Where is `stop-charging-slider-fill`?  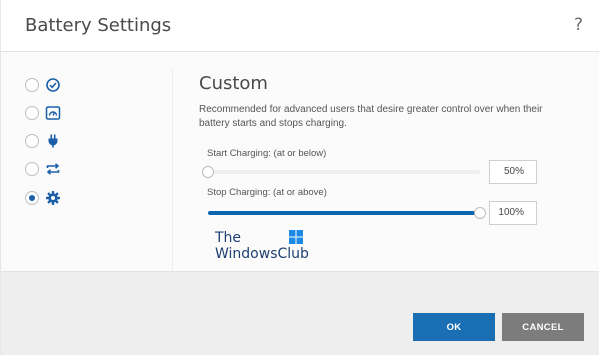
stop-charging-slider-fill is located at coordinates (344, 213).